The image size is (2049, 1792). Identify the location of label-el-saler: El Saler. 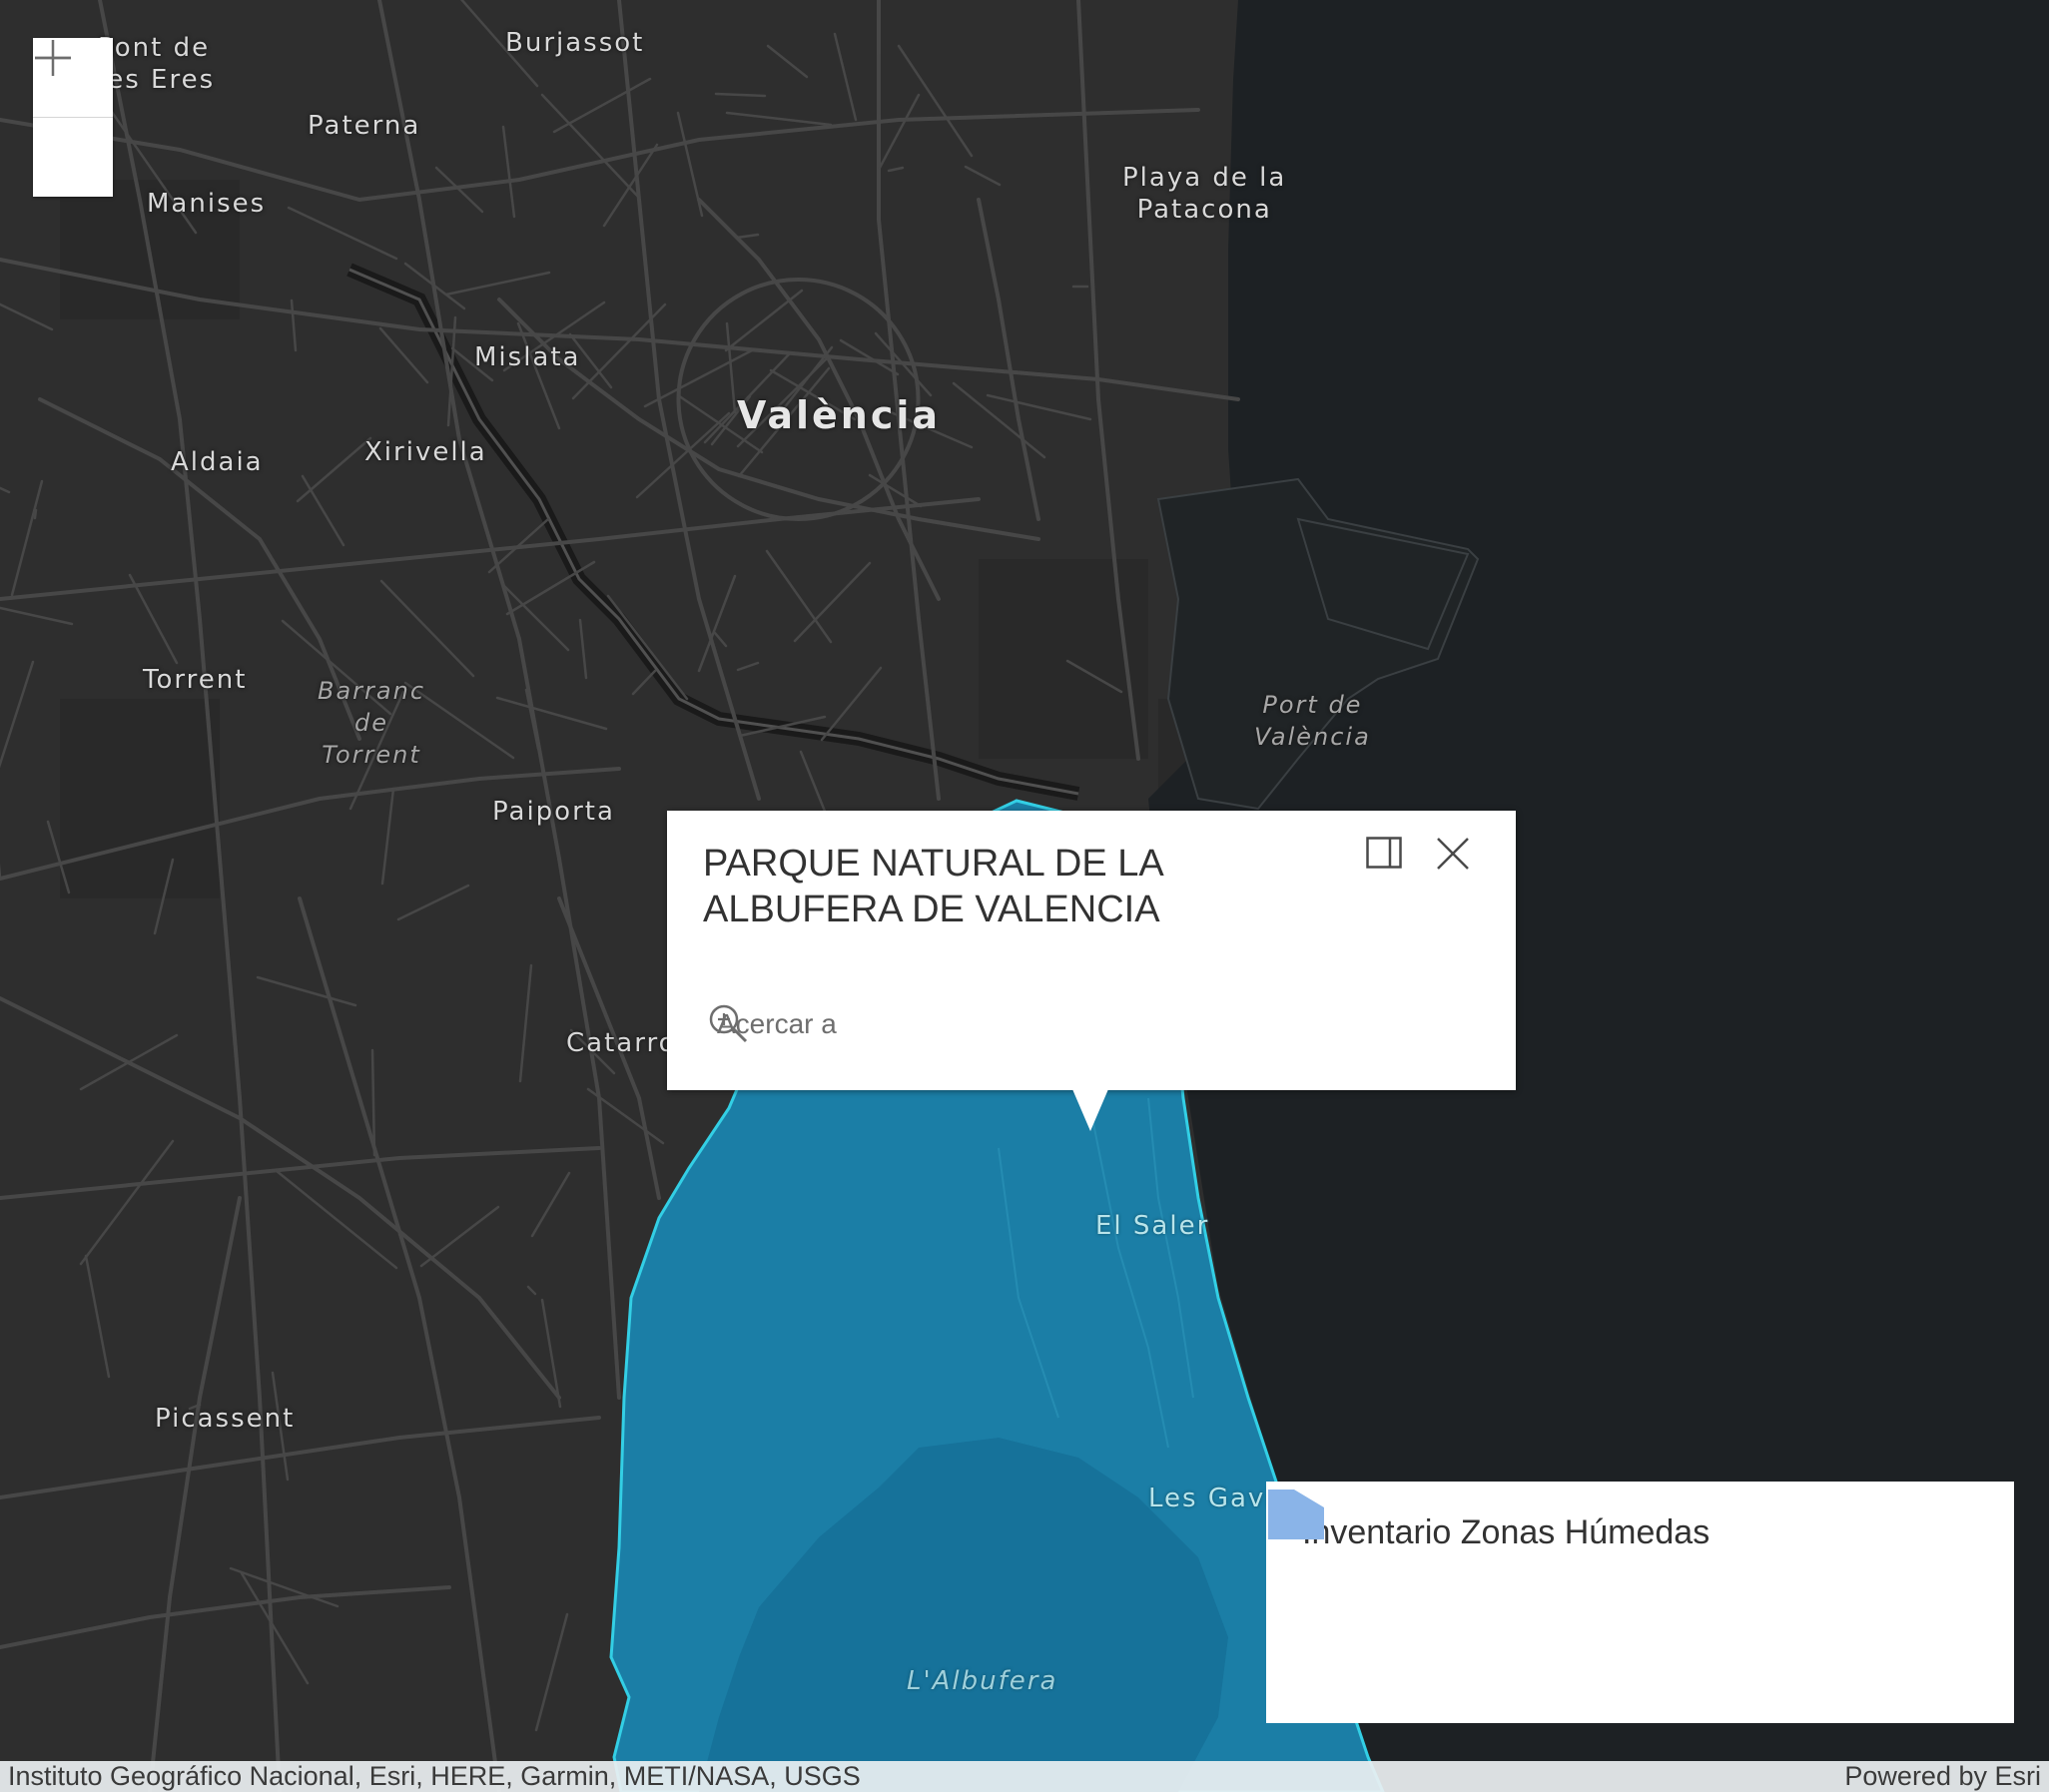
(1152, 1226).